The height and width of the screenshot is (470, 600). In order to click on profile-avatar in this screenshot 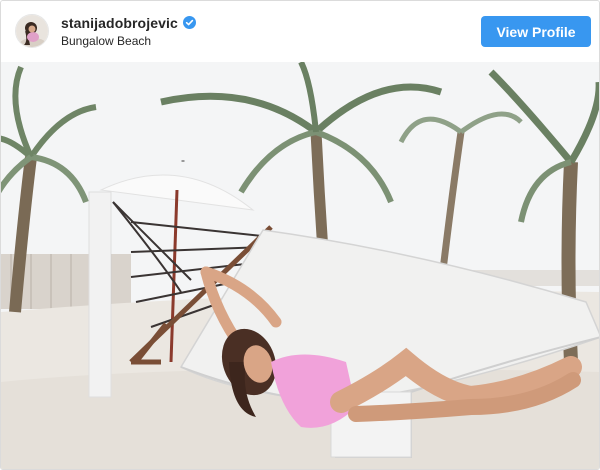, I will do `click(32, 31)`.